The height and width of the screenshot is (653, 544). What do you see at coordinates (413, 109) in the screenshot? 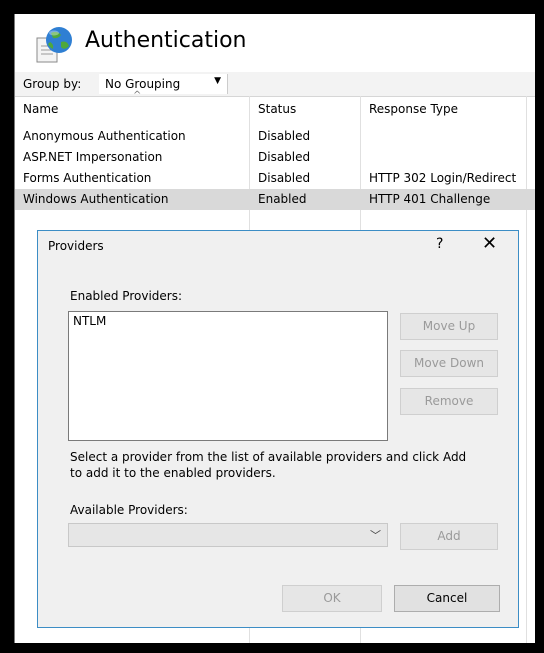
I see `column-header-response-type: Response Type` at bounding box center [413, 109].